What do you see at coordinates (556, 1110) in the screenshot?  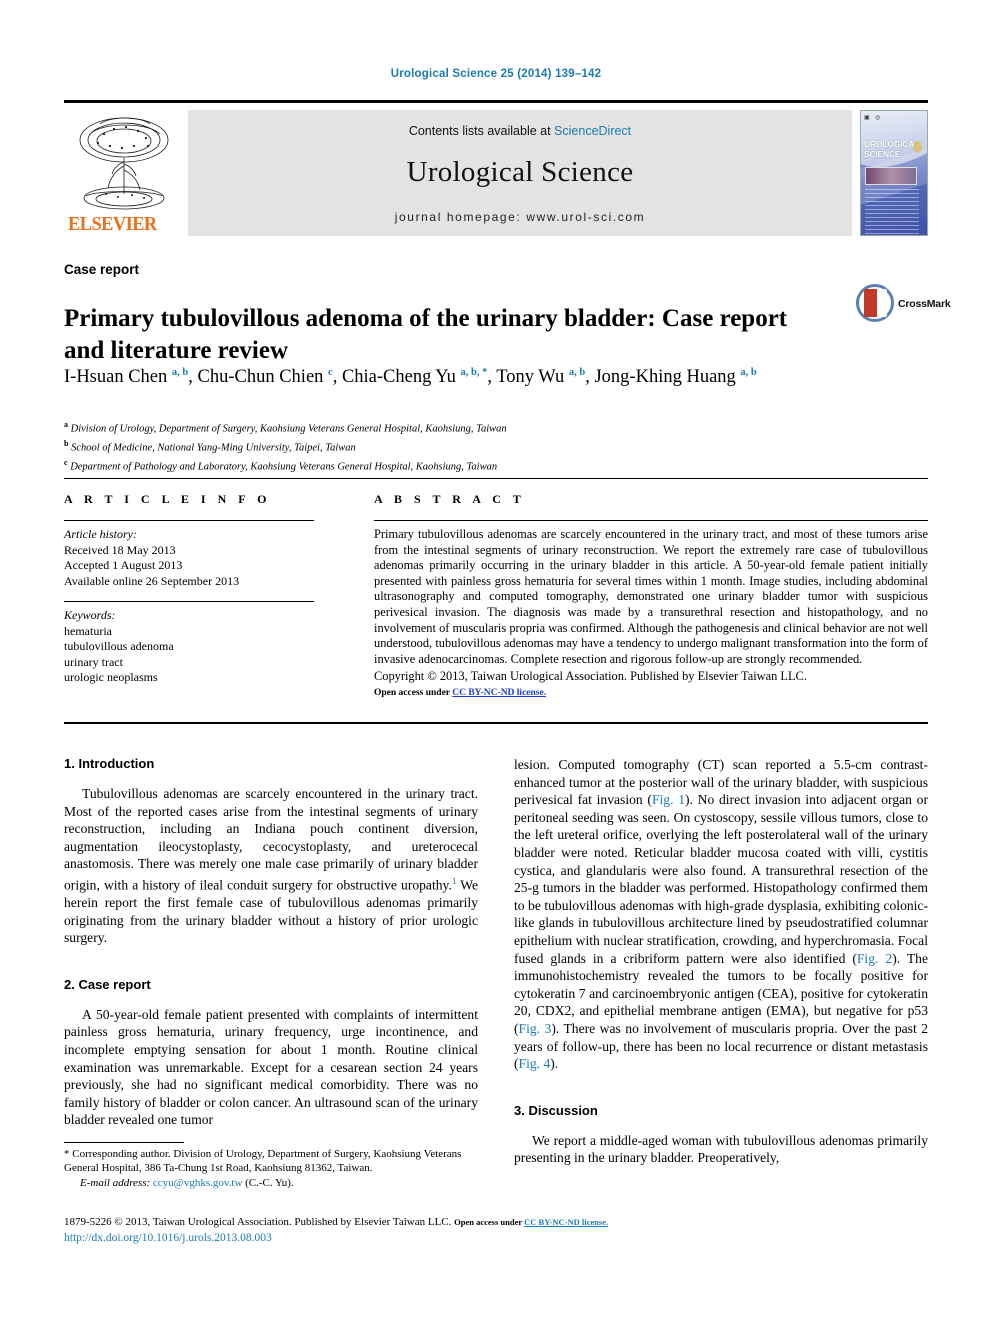 I see `section-heading-discussion: 3. Discussion` at bounding box center [556, 1110].